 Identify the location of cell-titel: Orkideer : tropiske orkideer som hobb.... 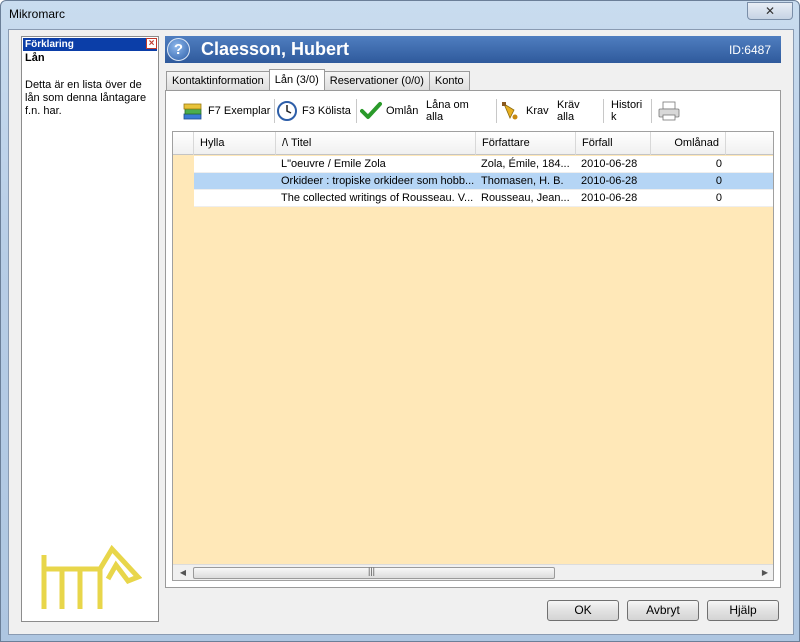
(378, 181).